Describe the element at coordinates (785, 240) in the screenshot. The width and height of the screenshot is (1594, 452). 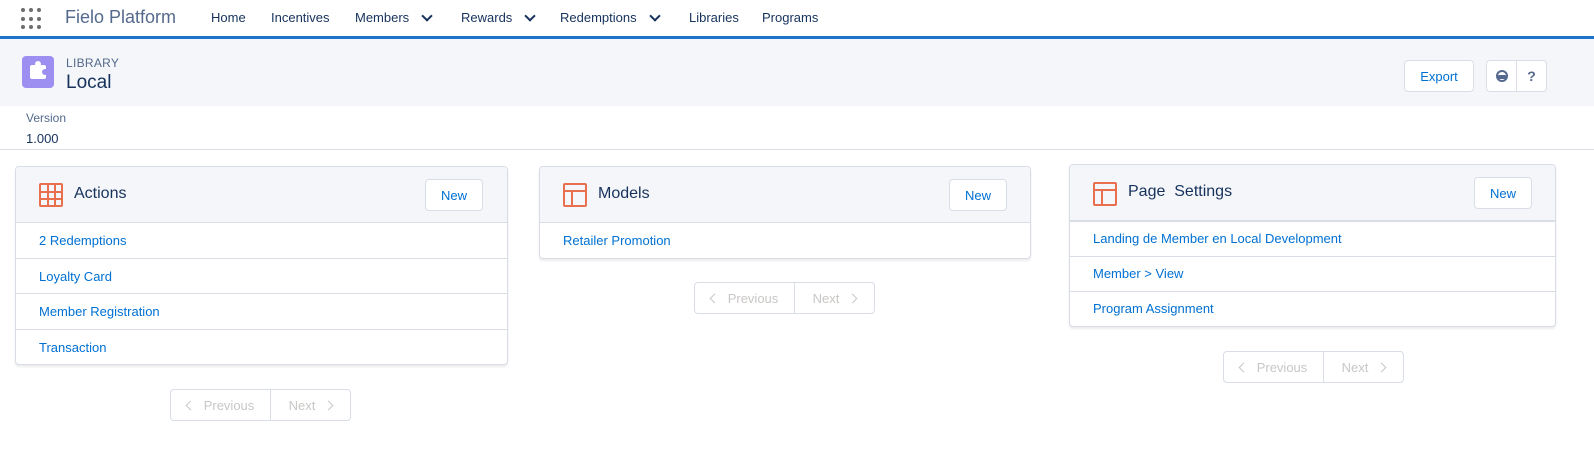
I see `list-item: Retailer Promotion` at that location.